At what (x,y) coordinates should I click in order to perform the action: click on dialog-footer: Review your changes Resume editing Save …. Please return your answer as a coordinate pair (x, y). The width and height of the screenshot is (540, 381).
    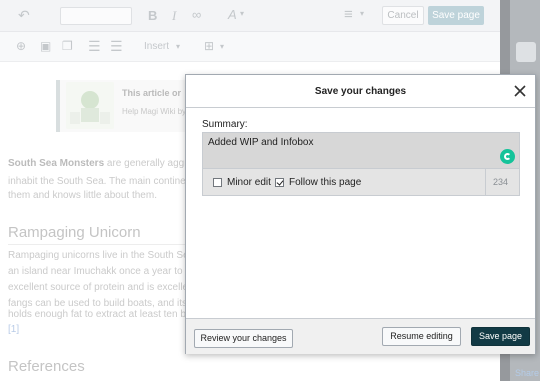
    Looking at the image, I should click on (360, 336).